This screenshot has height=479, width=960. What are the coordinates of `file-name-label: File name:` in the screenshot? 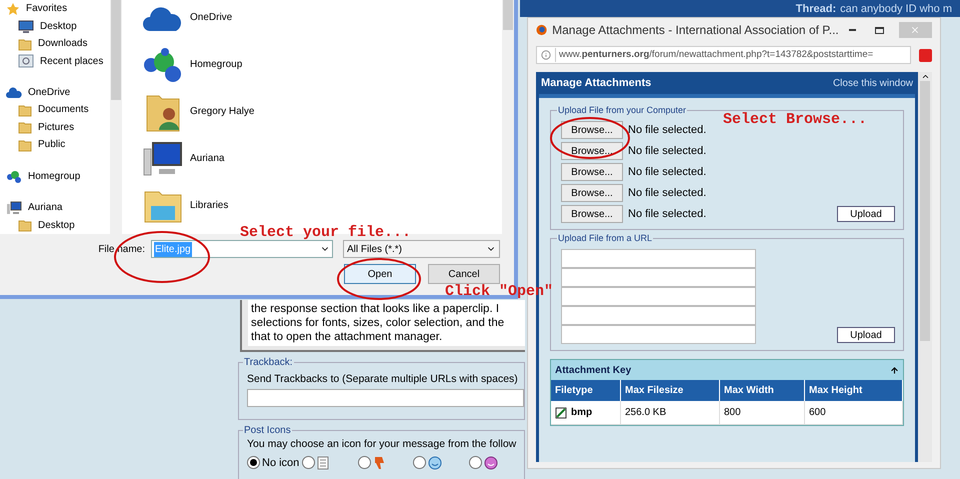 It's located at (121, 249).